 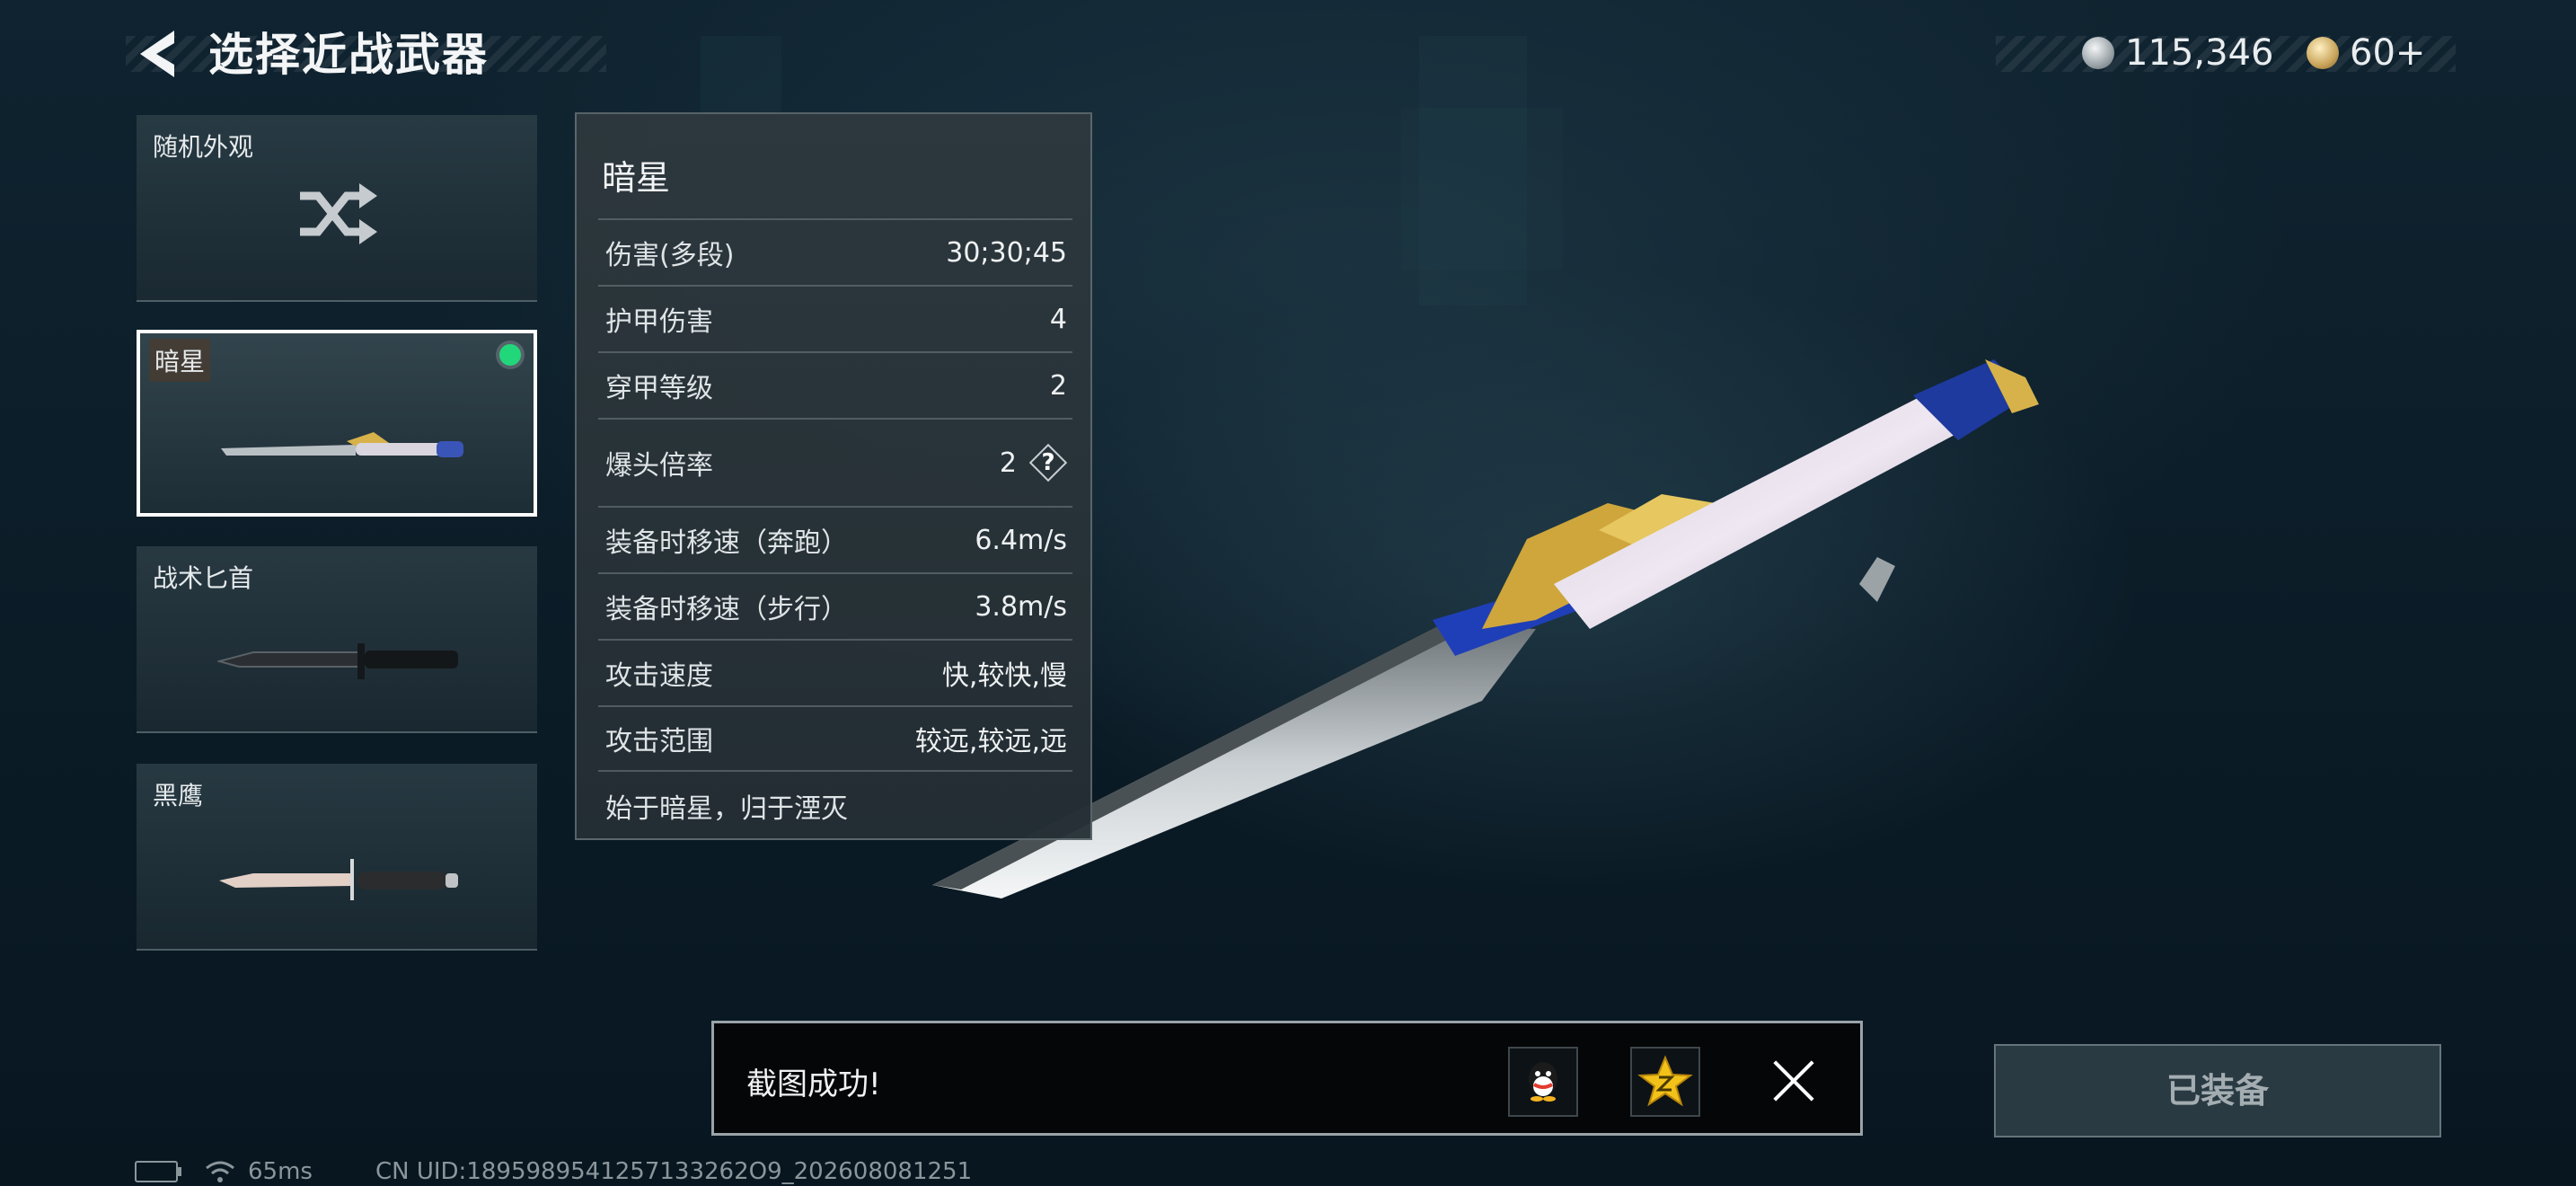 I want to click on stat-row-run-speed: 装备时移速（奔跑） 6.4m/s, so click(x=835, y=539).